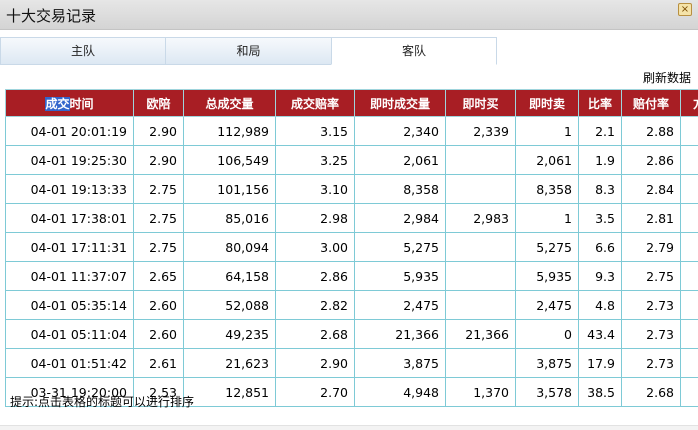 The width and height of the screenshot is (698, 430). What do you see at coordinates (229, 218) in the screenshot?
I see `cell-total-volume: 85,016` at bounding box center [229, 218].